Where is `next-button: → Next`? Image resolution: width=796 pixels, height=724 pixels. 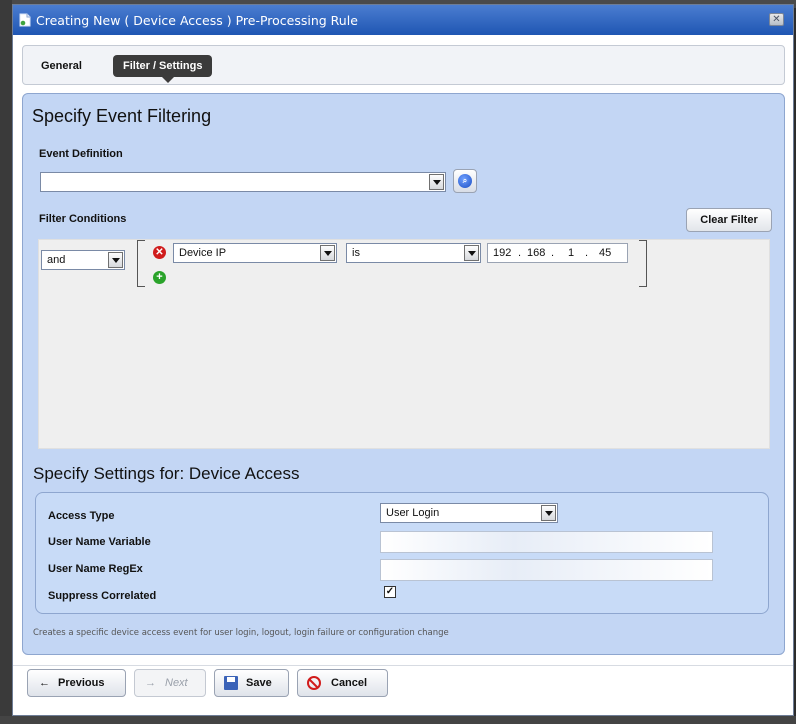
next-button: → Next is located at coordinates (170, 683).